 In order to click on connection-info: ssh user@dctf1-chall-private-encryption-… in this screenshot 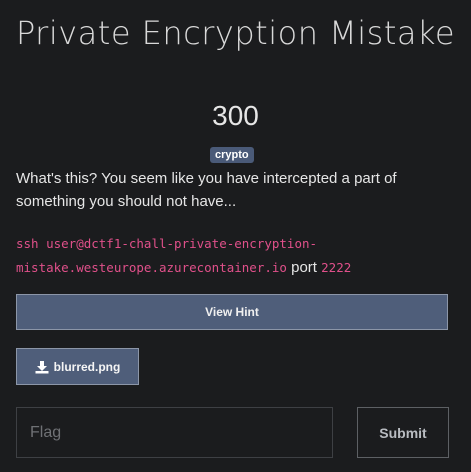, I will do `click(236, 256)`.